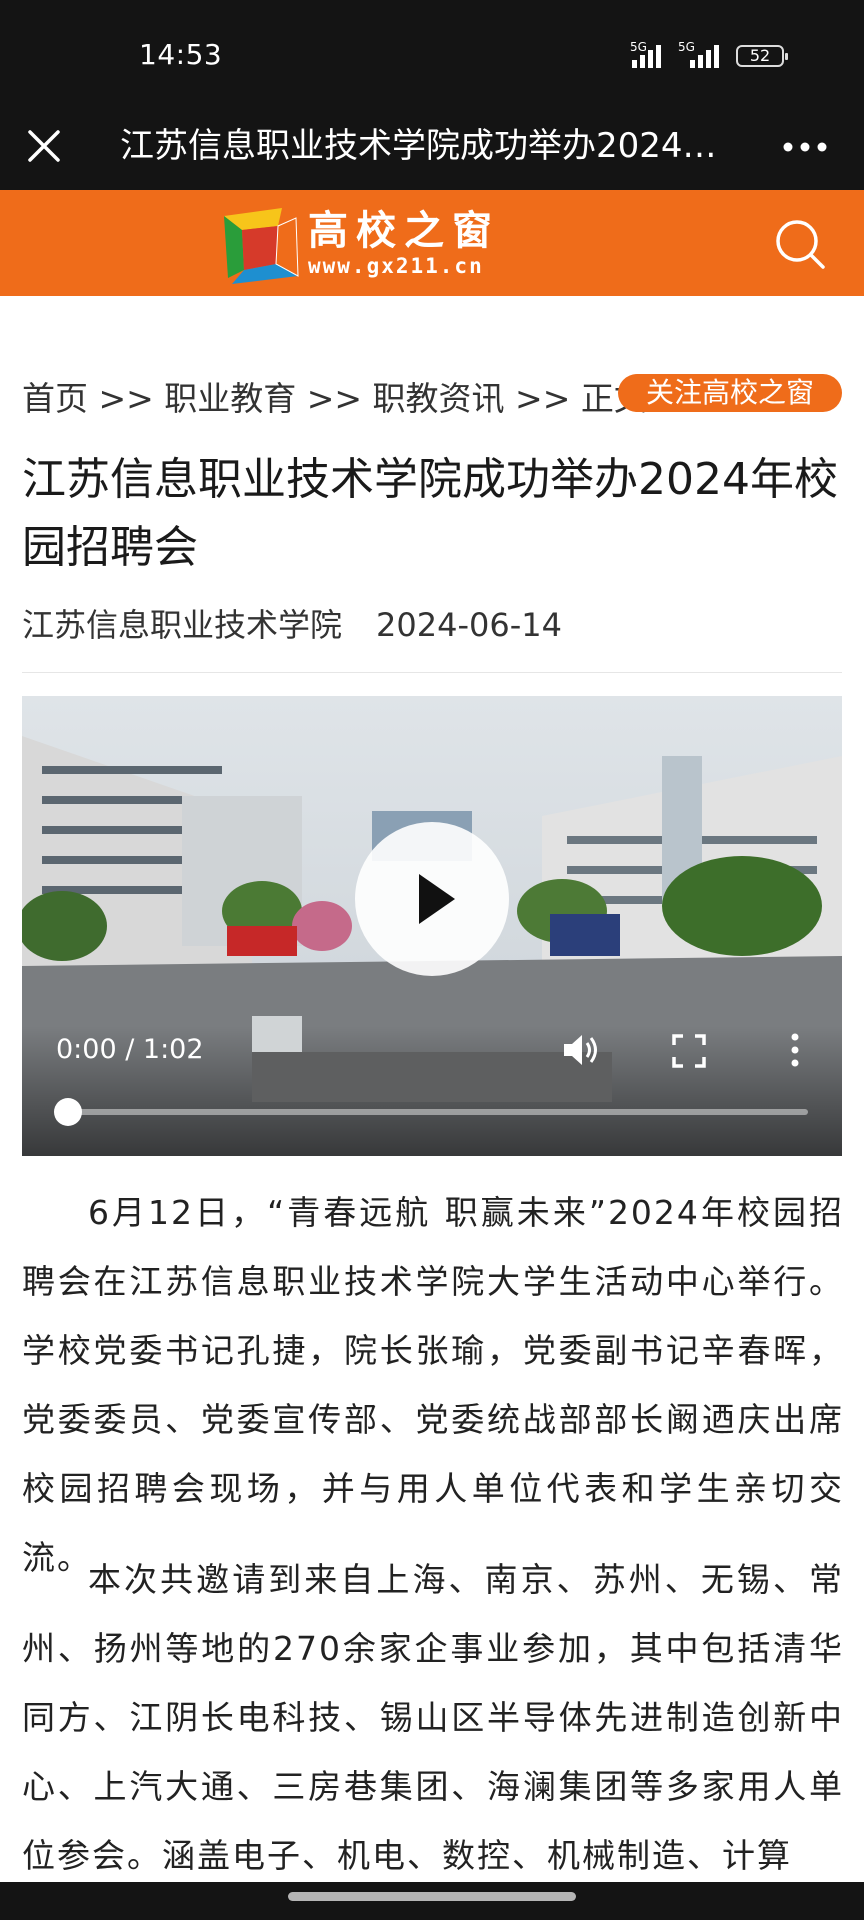  I want to click on system-nav-bar, so click(432, 1901).